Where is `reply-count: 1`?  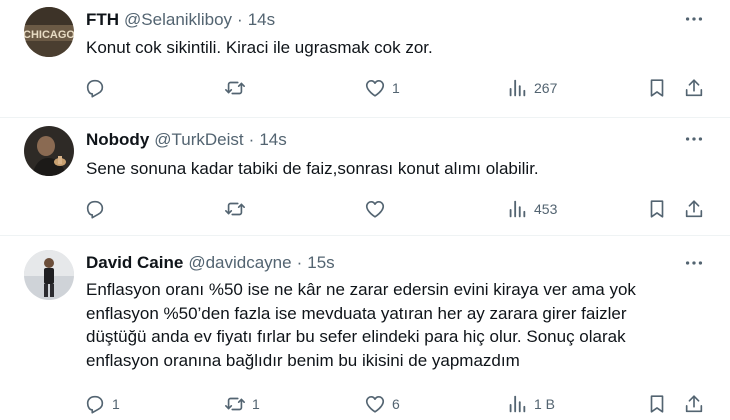
reply-count: 1 is located at coordinates (116, 404).